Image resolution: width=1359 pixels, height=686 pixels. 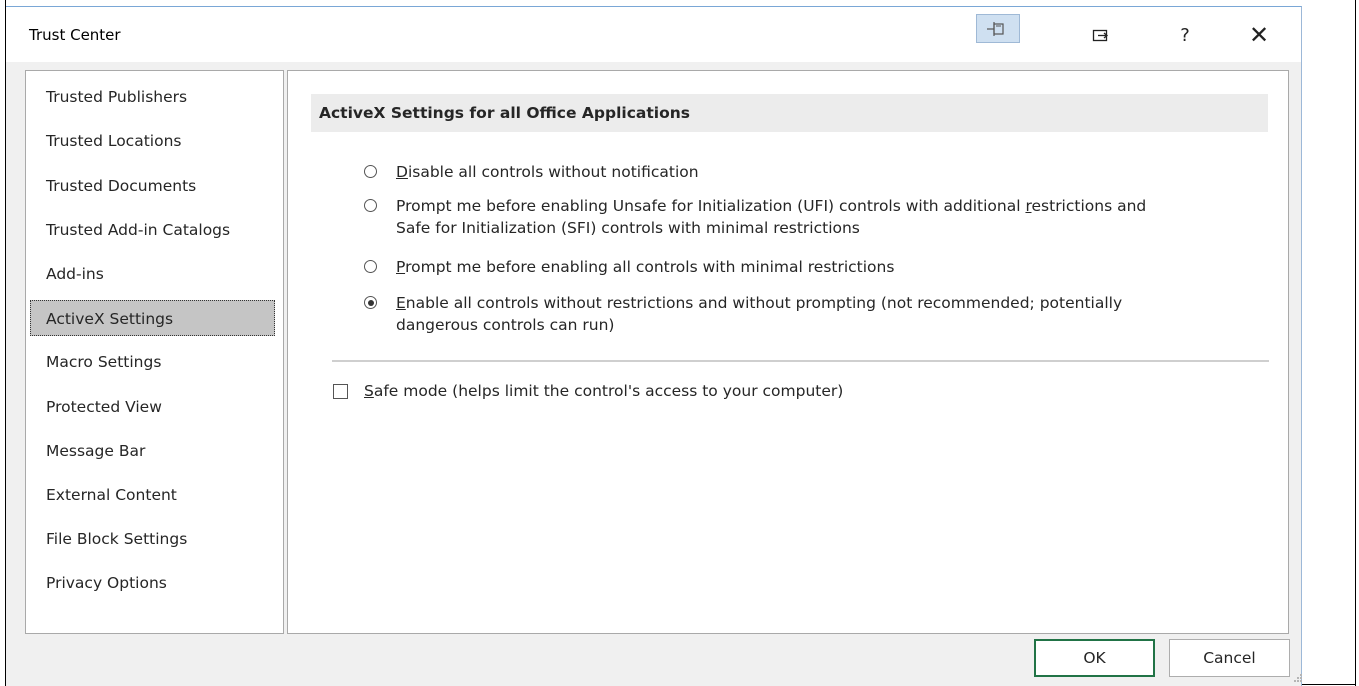 I want to click on resize-grip, so click(x=1298, y=678).